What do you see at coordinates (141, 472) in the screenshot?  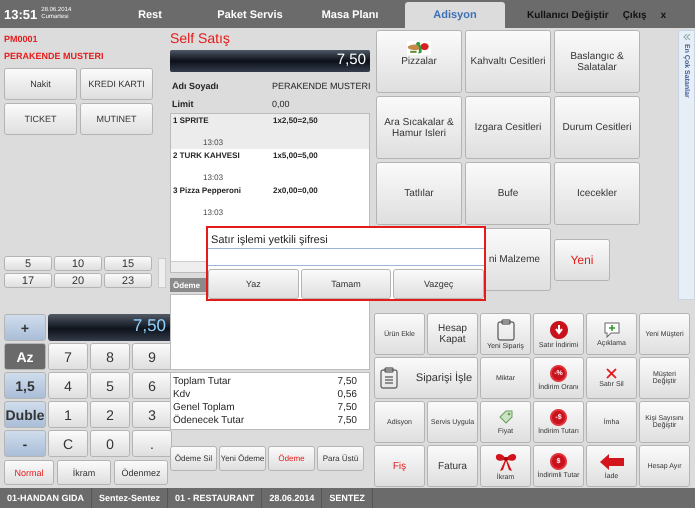 I see `mode-button: Ödenmez` at bounding box center [141, 472].